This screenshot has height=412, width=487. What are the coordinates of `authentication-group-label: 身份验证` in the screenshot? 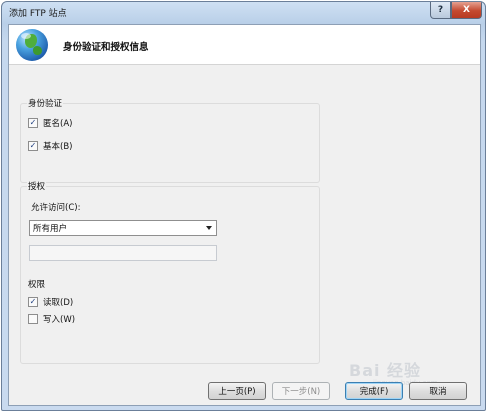 It's located at (45, 103).